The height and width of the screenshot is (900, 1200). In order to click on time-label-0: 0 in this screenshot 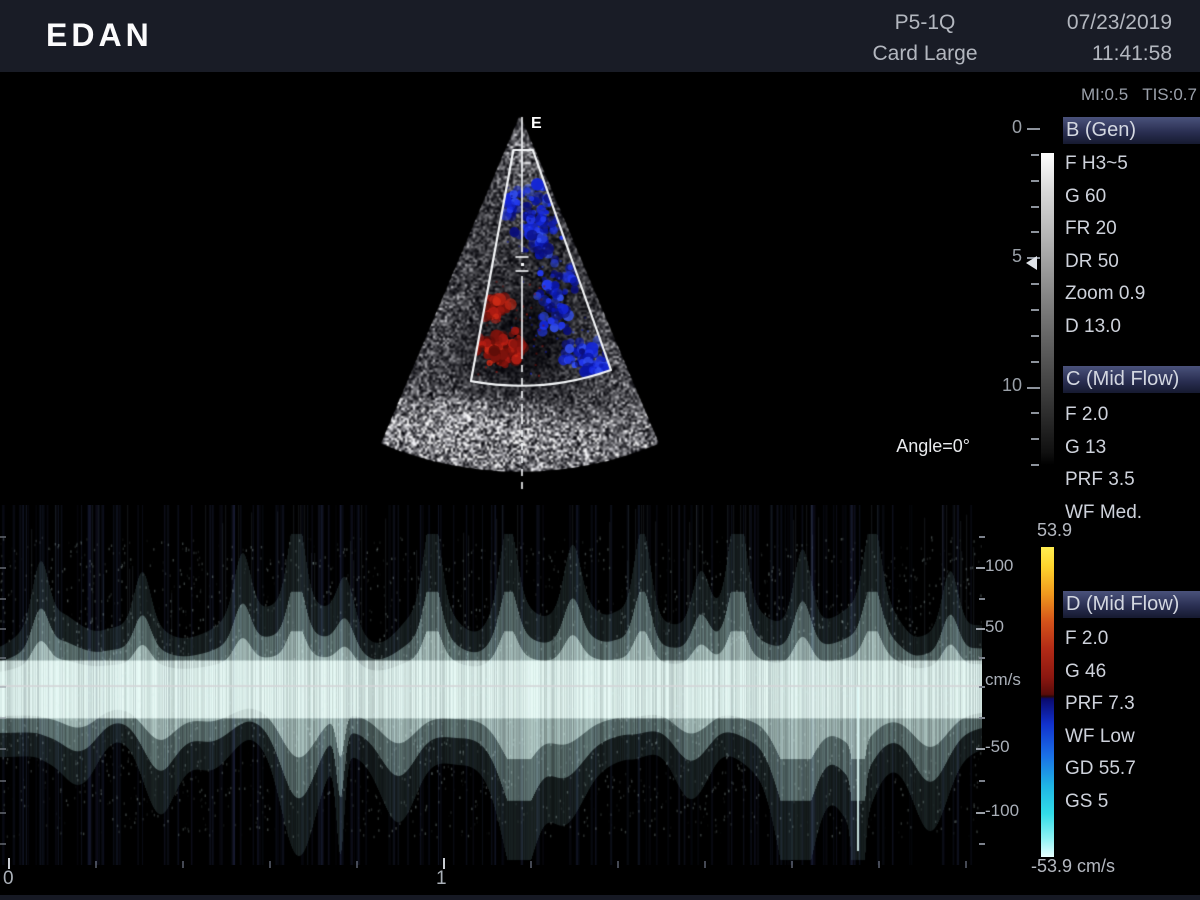, I will do `click(8, 878)`.